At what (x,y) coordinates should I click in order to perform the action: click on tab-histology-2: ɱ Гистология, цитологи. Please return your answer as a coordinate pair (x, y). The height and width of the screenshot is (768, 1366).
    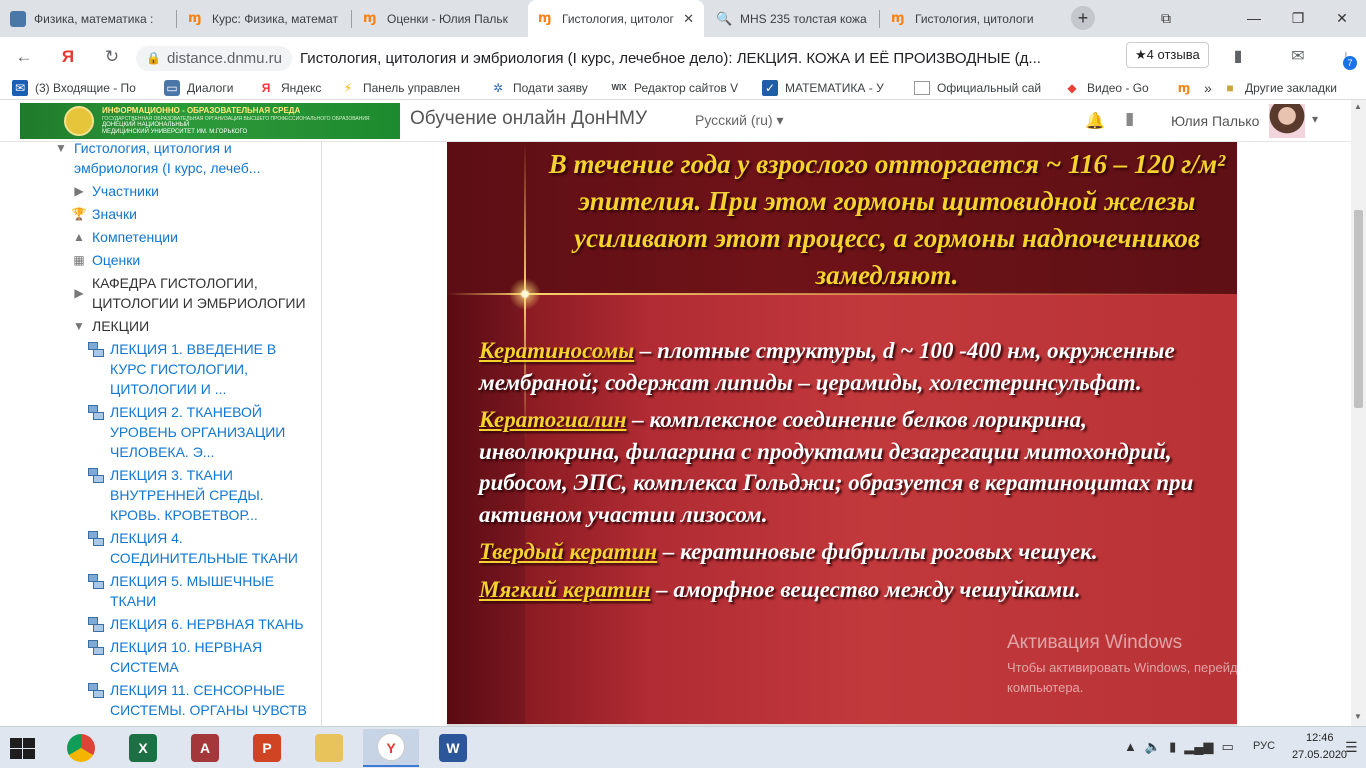
    Looking at the image, I should click on (968, 18).